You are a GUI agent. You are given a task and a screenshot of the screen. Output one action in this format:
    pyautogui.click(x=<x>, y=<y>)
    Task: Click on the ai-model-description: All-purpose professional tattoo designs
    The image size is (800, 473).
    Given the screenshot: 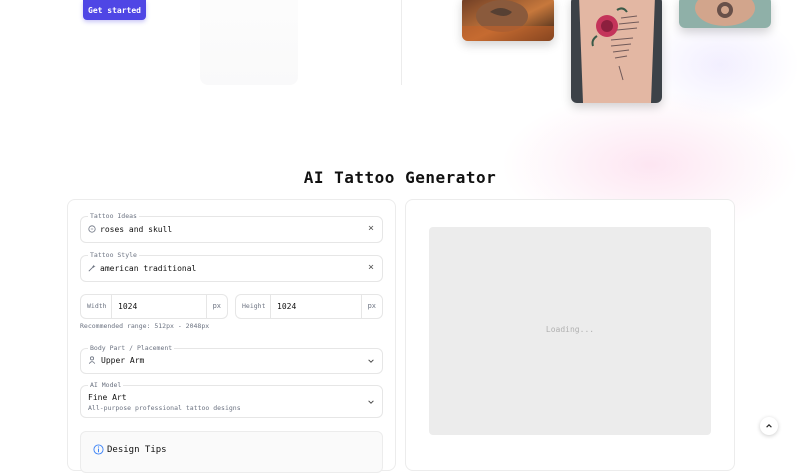 What is the action you would take?
    pyautogui.click(x=164, y=408)
    